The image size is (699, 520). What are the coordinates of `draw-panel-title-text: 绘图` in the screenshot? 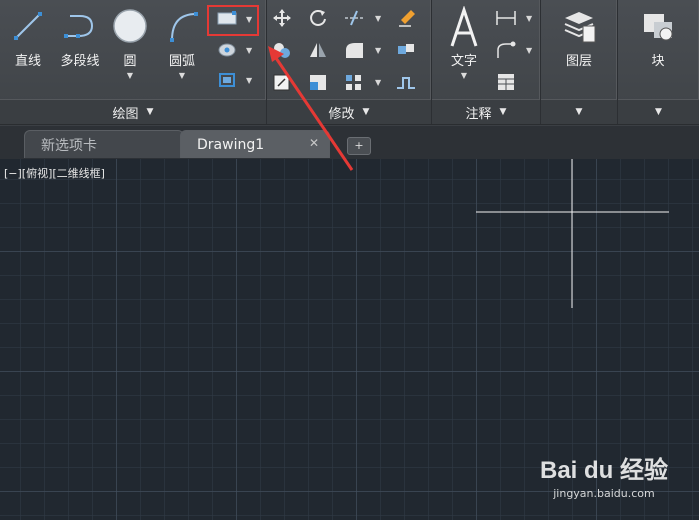 It's located at (125, 114).